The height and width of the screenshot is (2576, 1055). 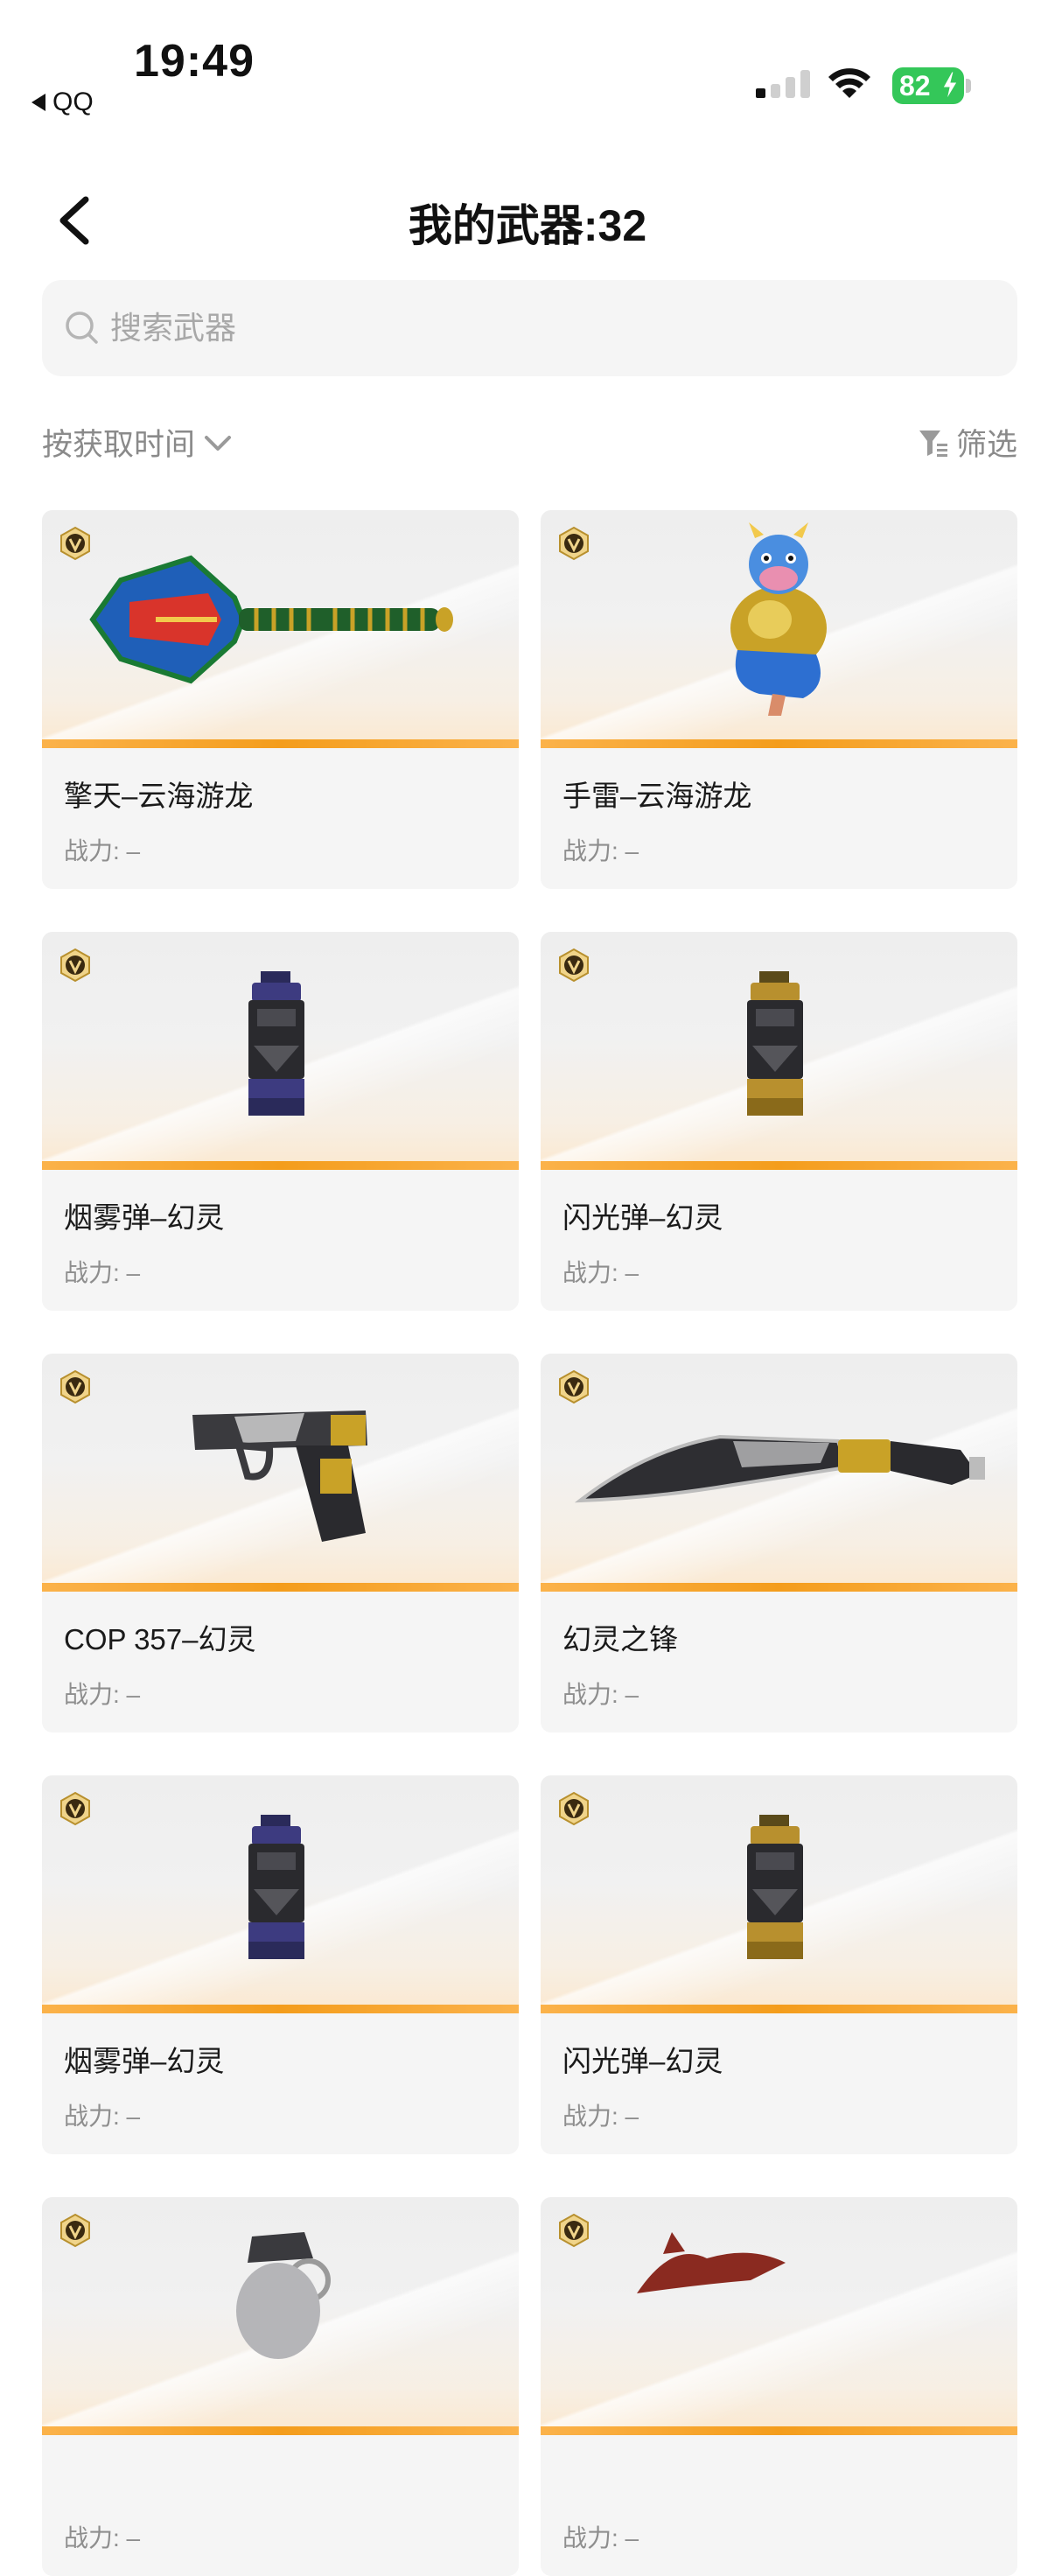 What do you see at coordinates (986, 445) in the screenshot?
I see `filter-label: 筛选` at bounding box center [986, 445].